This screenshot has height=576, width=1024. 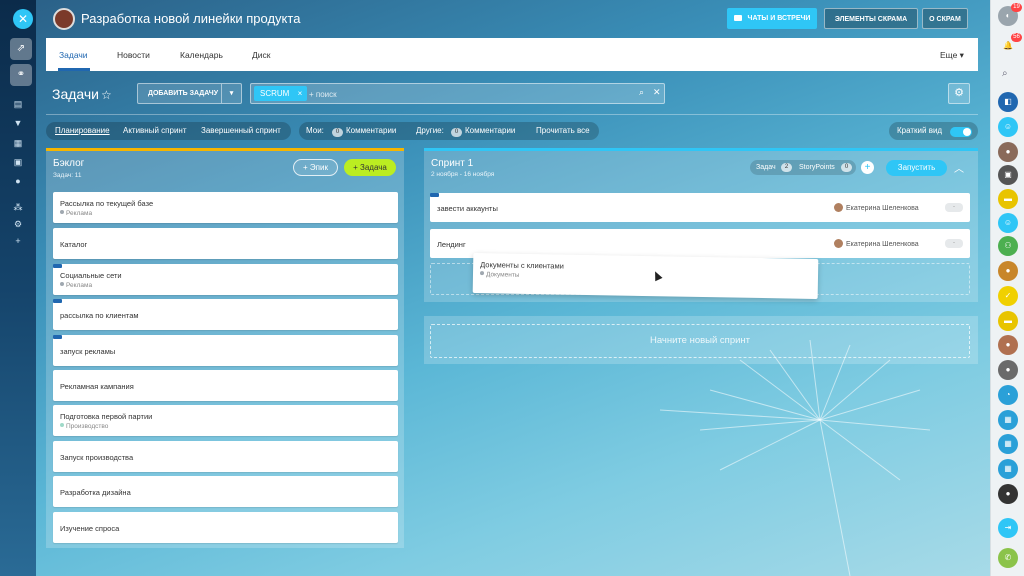 I want to click on others-comments: 0 Комментарии, so click(x=483, y=131).